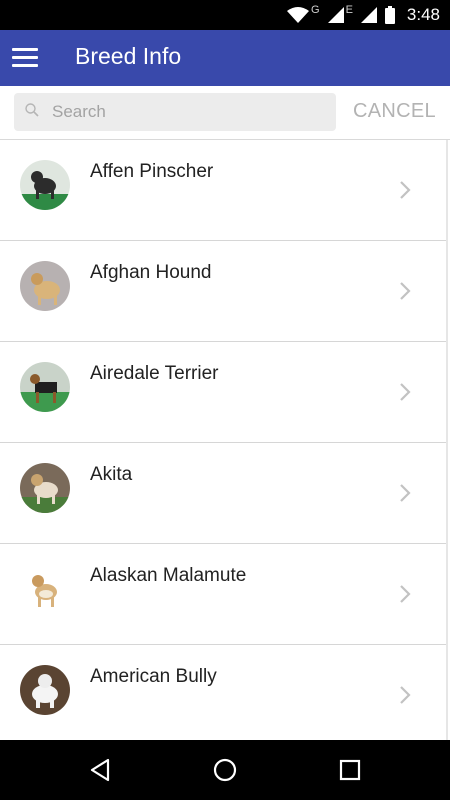 The width and height of the screenshot is (450, 800). Describe the element at coordinates (153, 676) in the screenshot. I see `breed-name: American Bully` at that location.